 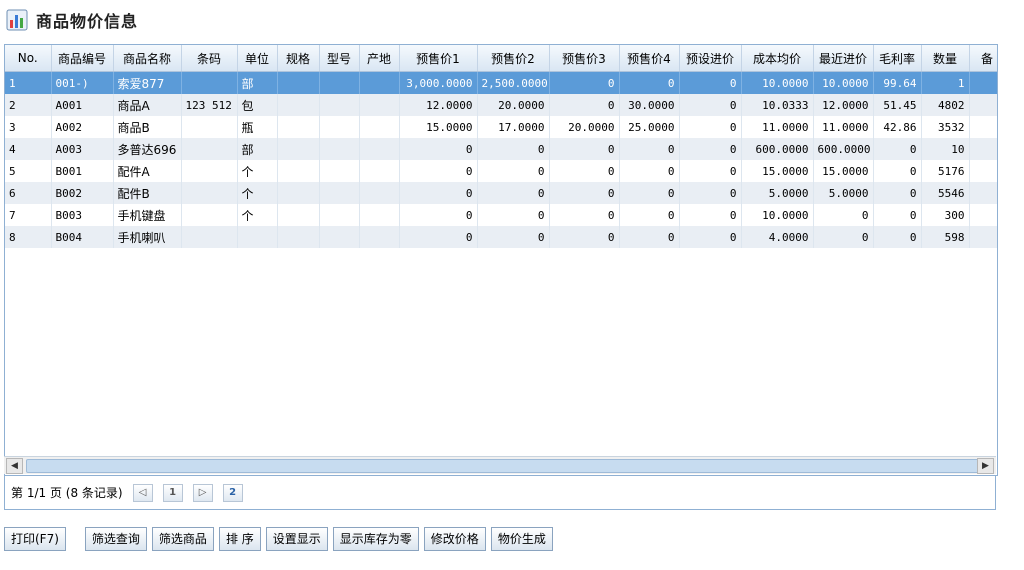 I want to click on table-cell: 商品B, so click(x=147, y=127).